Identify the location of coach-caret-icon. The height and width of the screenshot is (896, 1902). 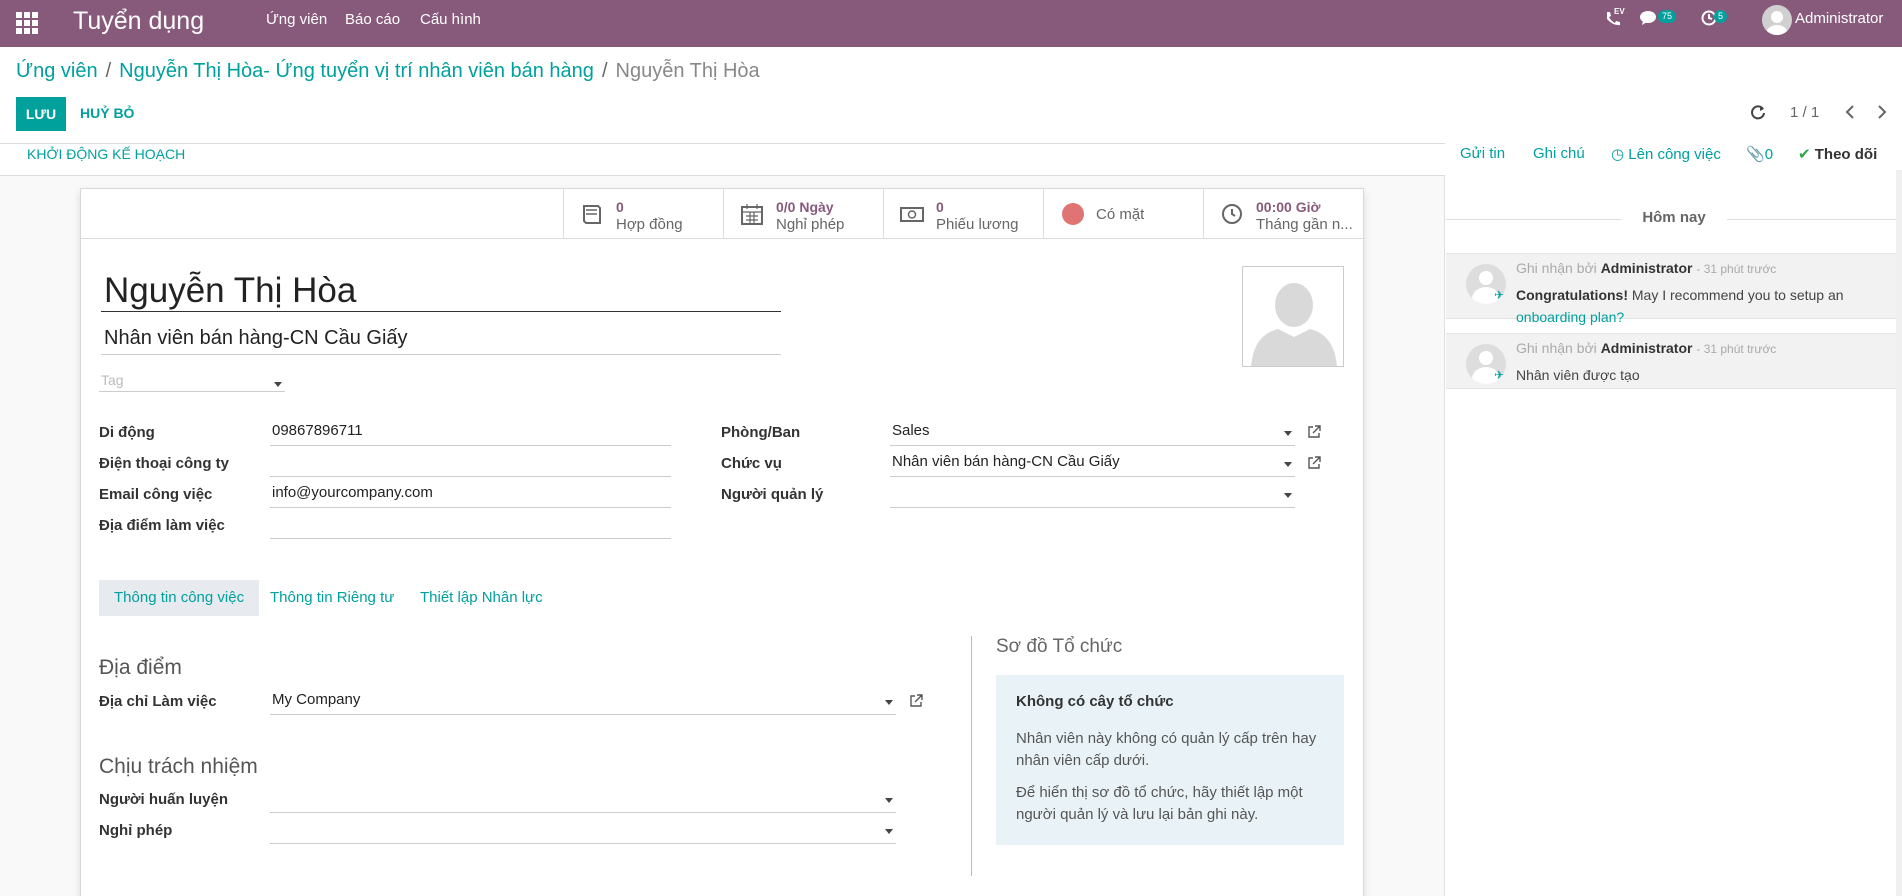
(889, 800).